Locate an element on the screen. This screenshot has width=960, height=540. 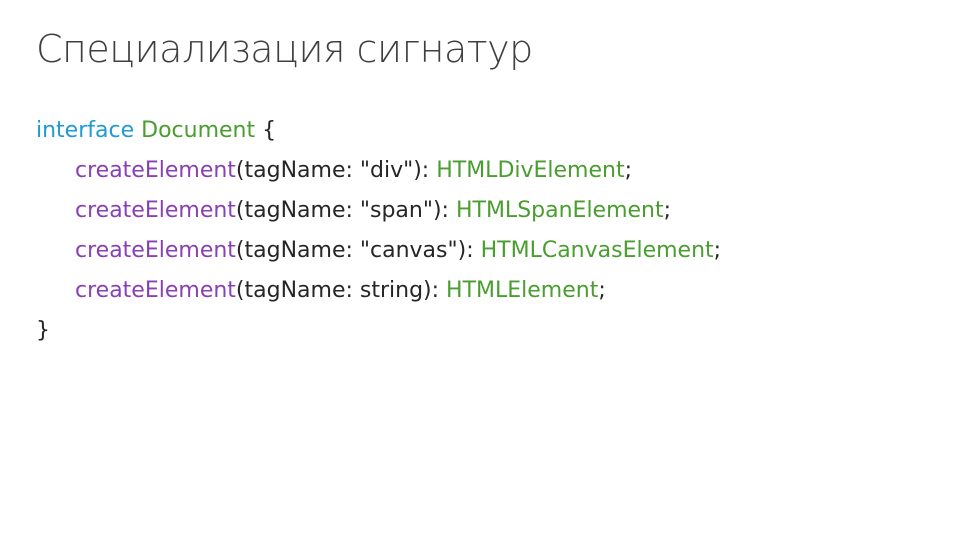
return-type: HTMLElement is located at coordinates (522, 290).